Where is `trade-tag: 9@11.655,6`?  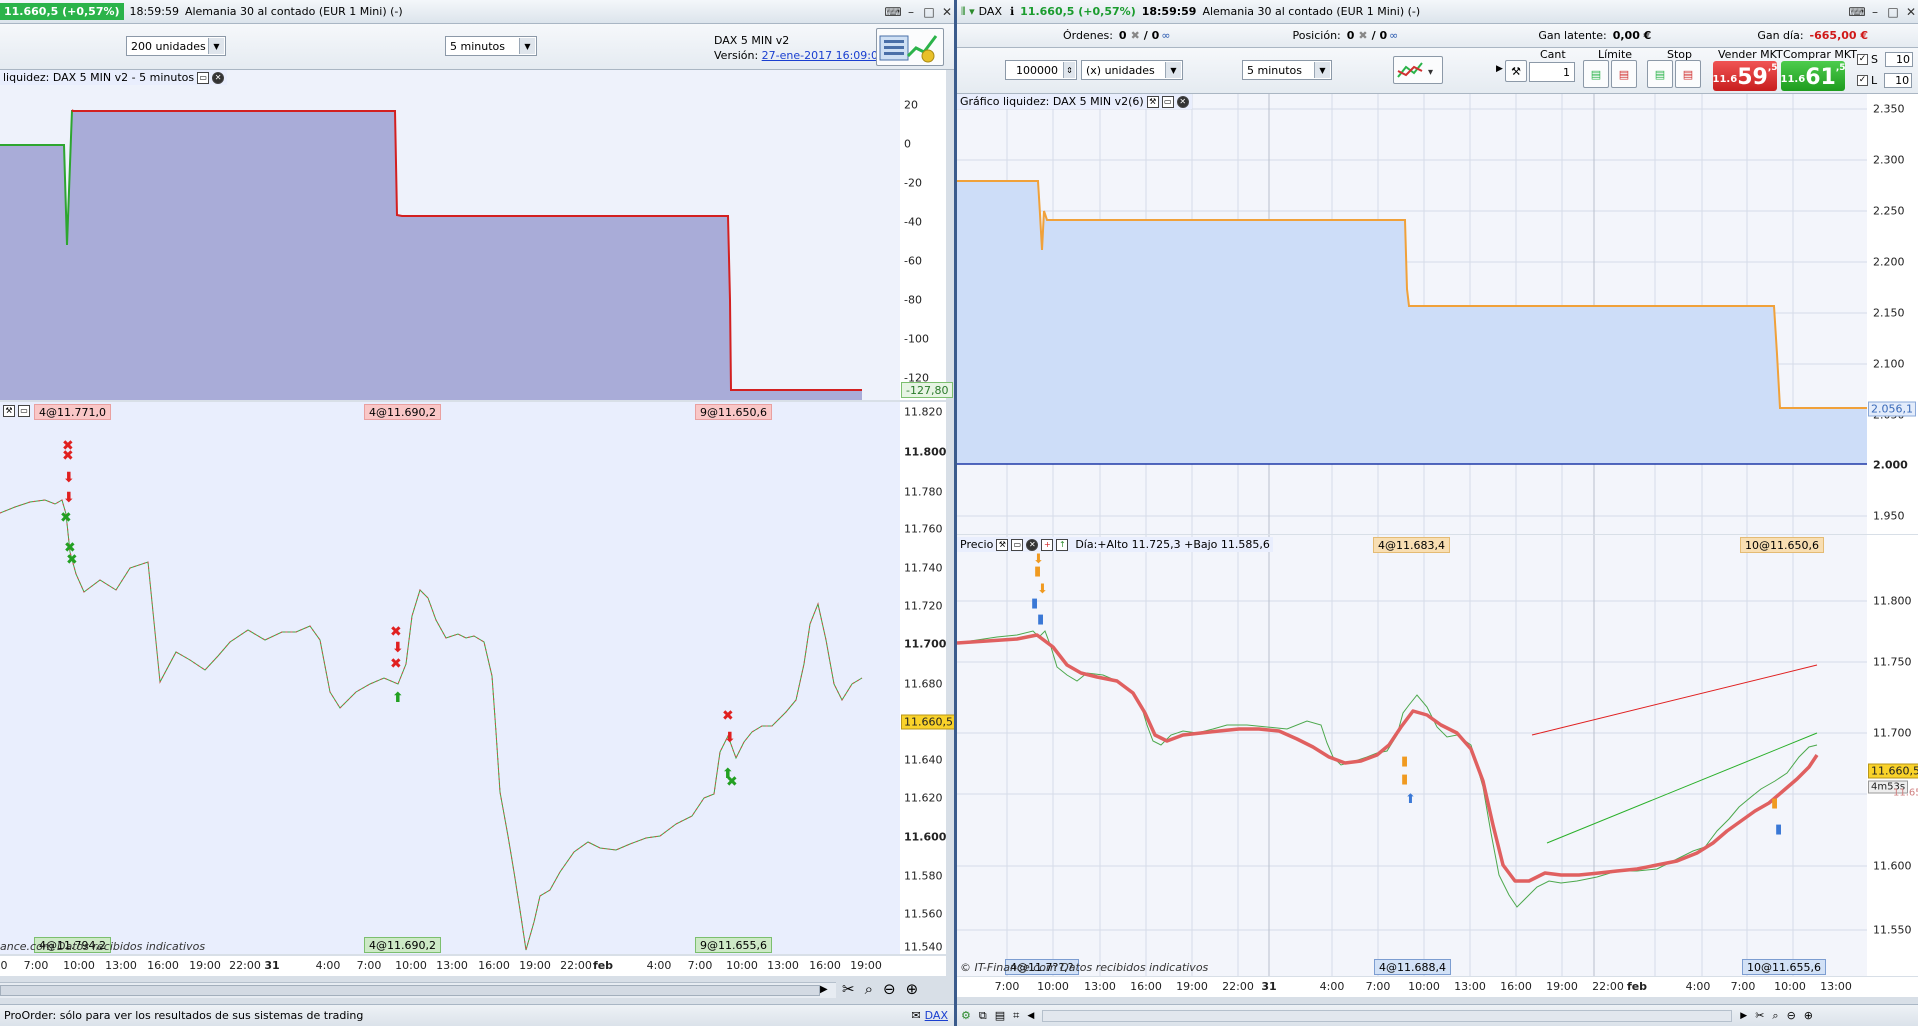
trade-tag: 9@11.655,6 is located at coordinates (733, 945).